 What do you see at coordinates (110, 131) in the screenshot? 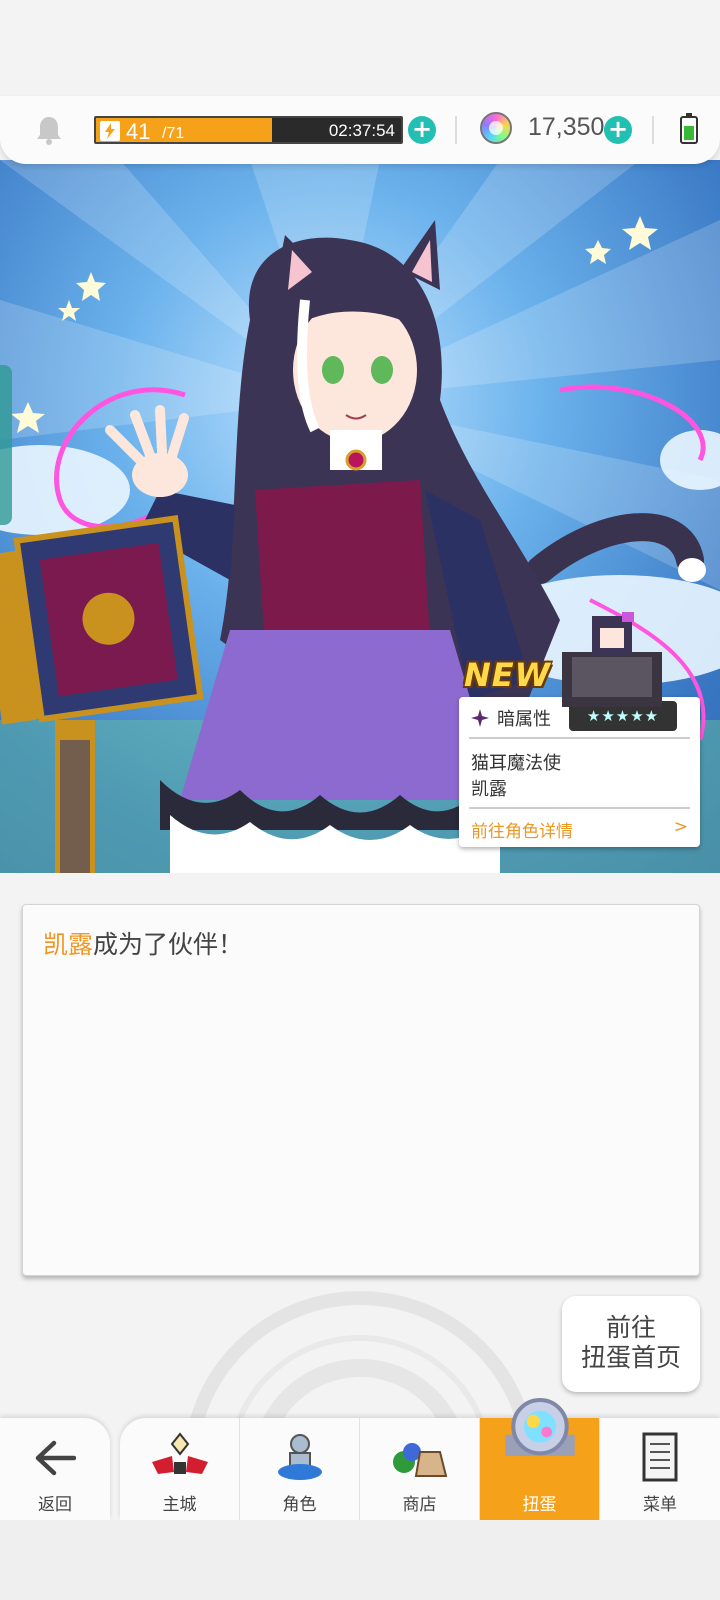
I see `lightning-icon` at bounding box center [110, 131].